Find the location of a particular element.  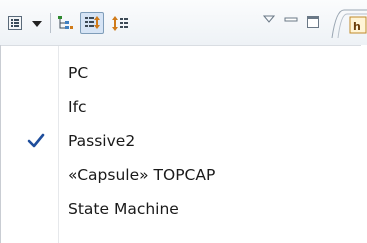

minimize-icon is located at coordinates (291, 20).